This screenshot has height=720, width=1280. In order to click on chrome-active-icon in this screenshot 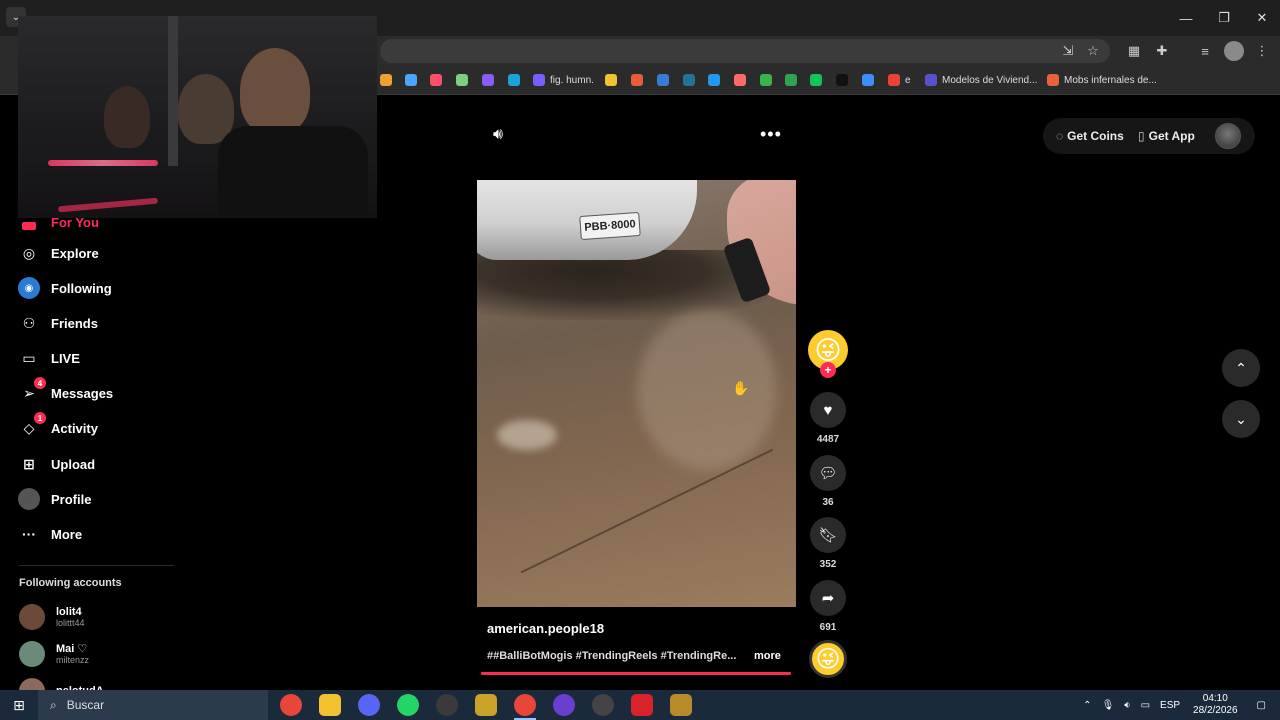, I will do `click(525, 705)`.